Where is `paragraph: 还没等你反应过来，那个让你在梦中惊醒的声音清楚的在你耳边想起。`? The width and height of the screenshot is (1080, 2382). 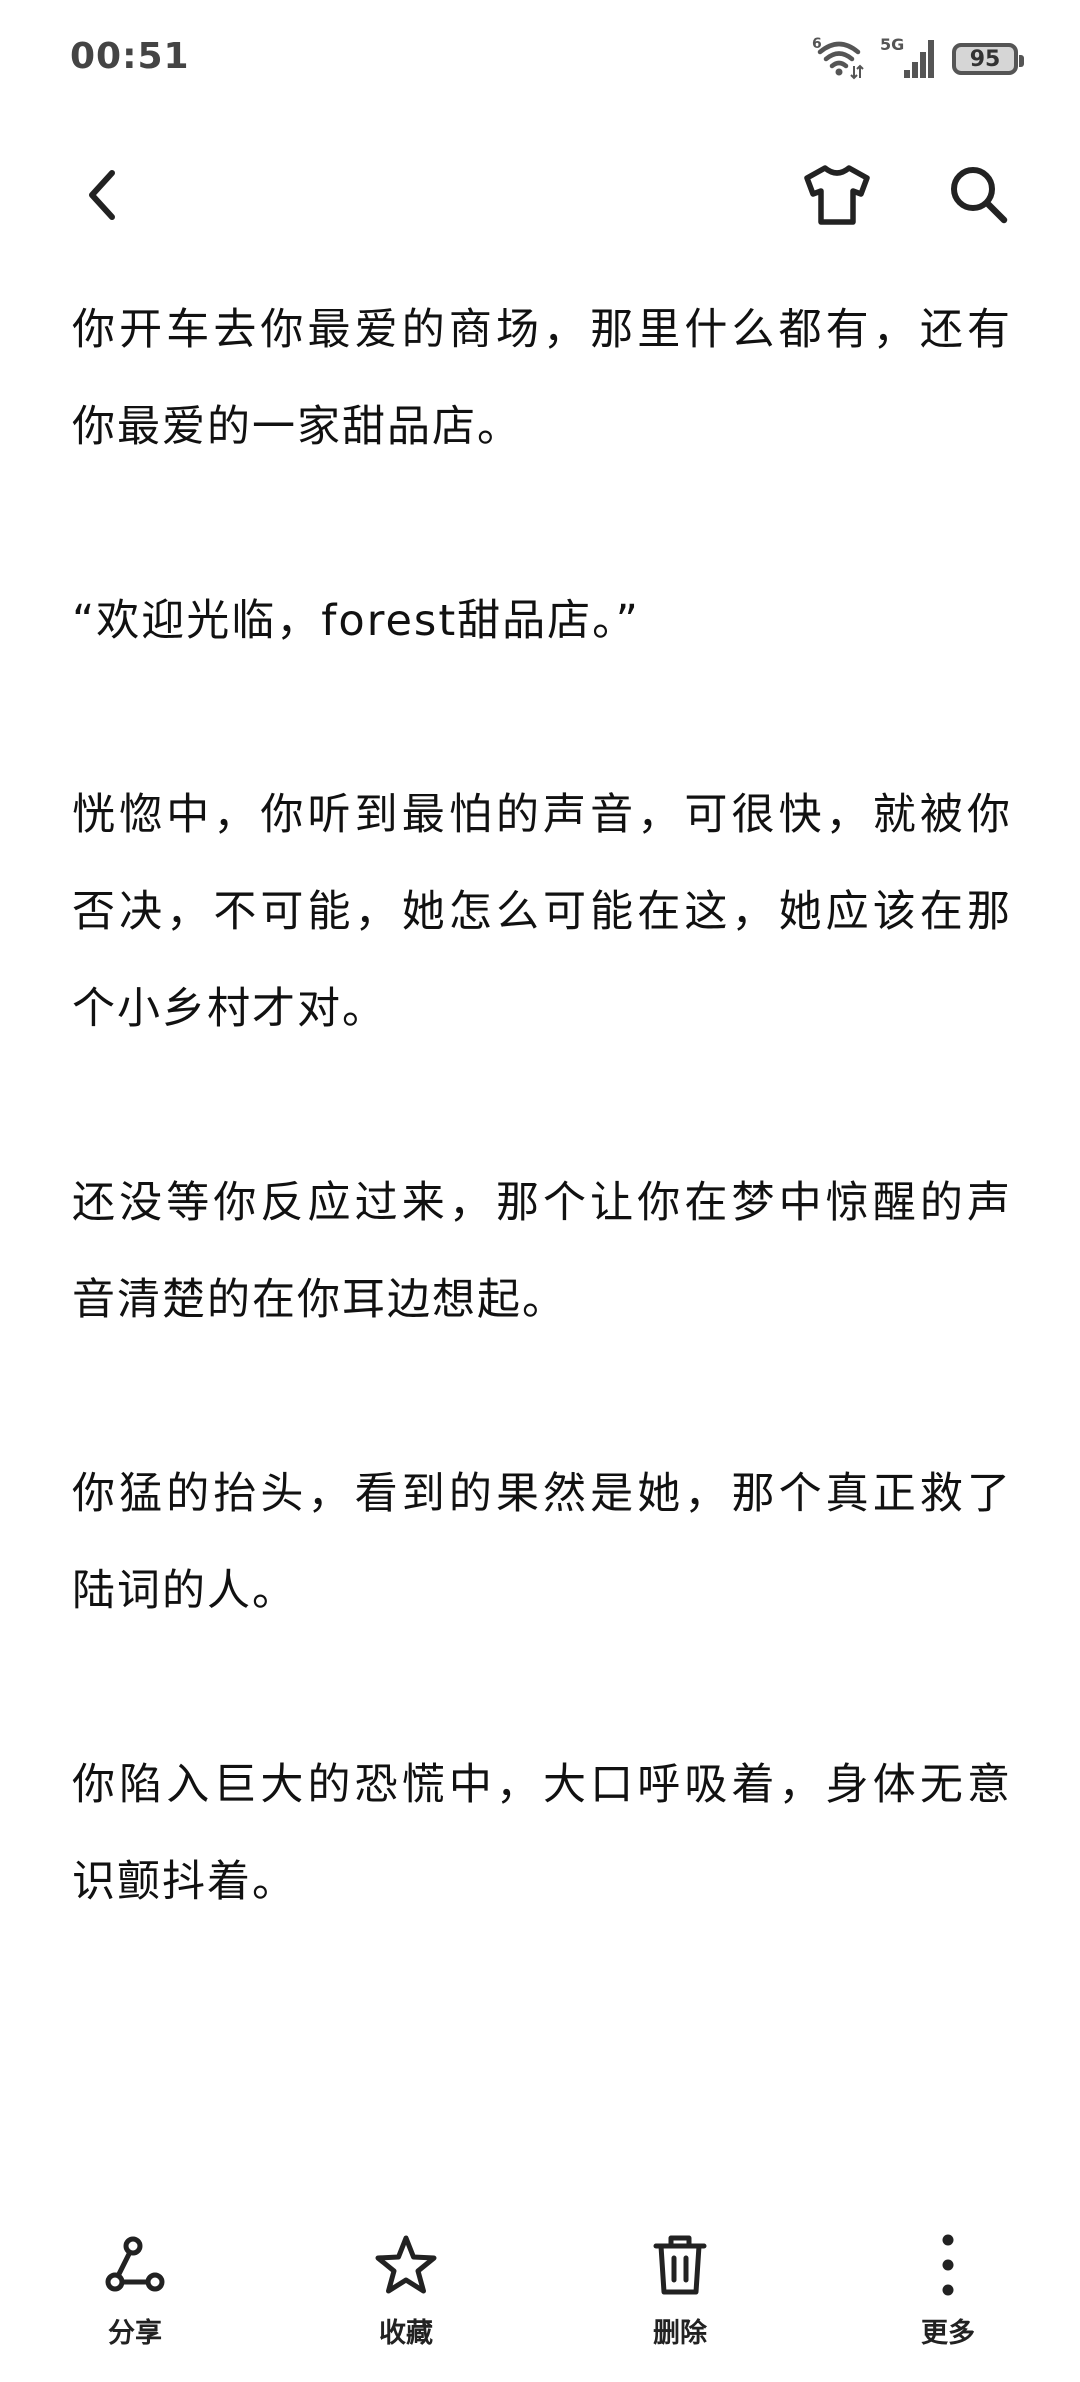 paragraph: 还没等你反应过来，那个让你在梦中惊醒的声音清楚的在你耳边想起。 is located at coordinates (542, 1251).